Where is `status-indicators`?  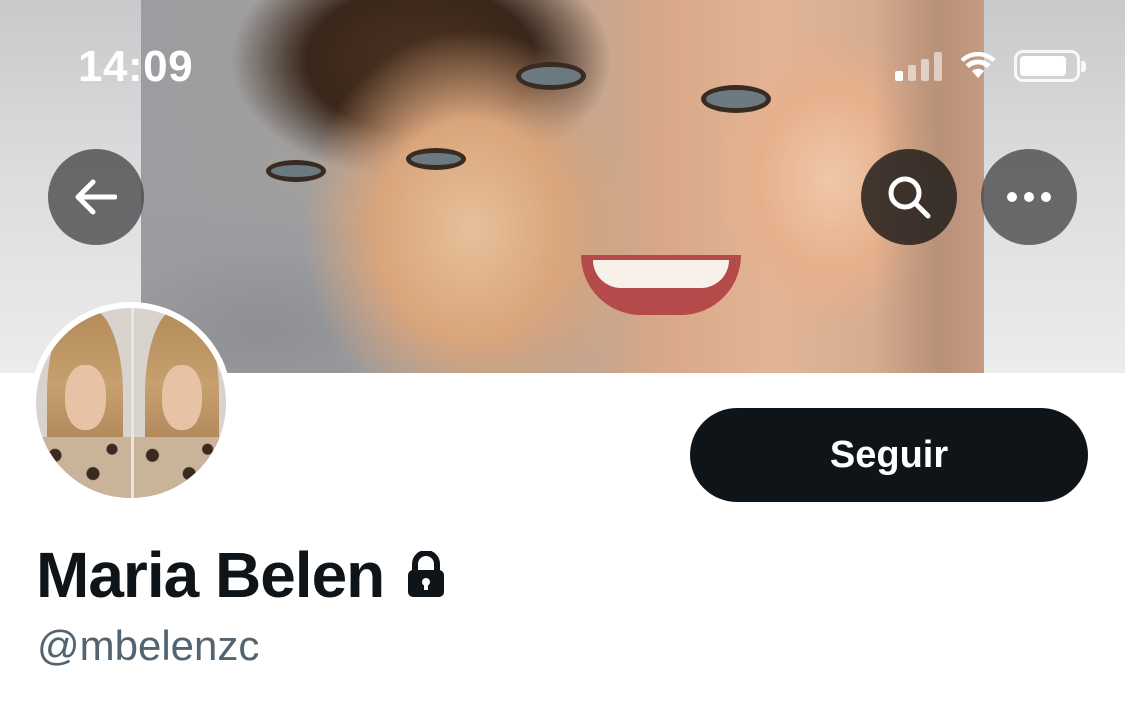 status-indicators is located at coordinates (990, 66).